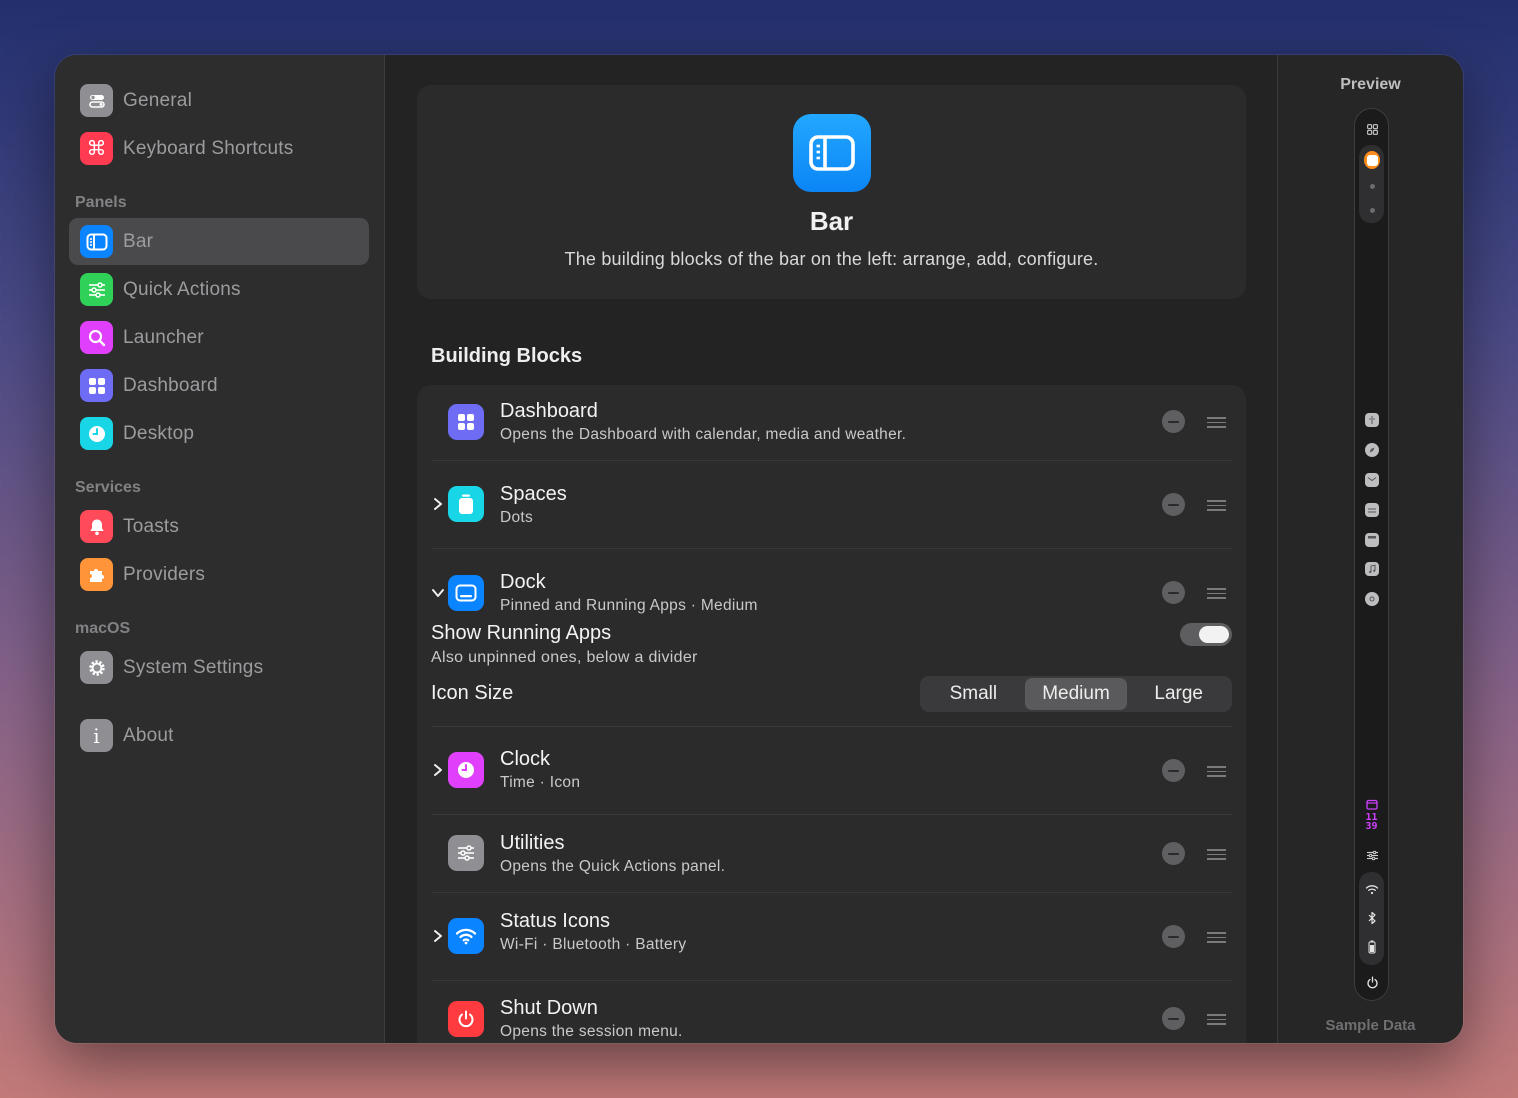 This screenshot has width=1518, height=1098. What do you see at coordinates (219, 574) in the screenshot?
I see `sidebar-item-providers: Providers` at bounding box center [219, 574].